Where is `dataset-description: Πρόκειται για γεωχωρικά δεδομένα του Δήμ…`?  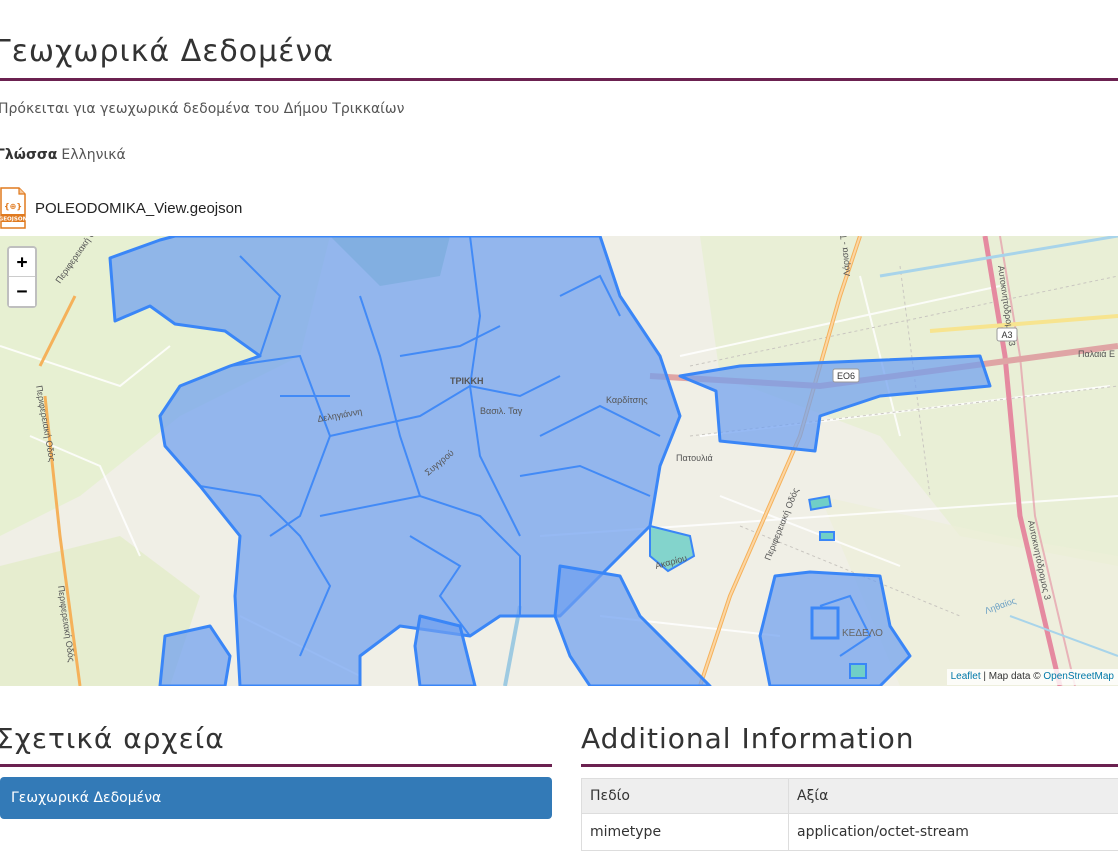 dataset-description: Πρόκειται για γεωχωρικά δεδομένα του Δήμ… is located at coordinates (202, 109).